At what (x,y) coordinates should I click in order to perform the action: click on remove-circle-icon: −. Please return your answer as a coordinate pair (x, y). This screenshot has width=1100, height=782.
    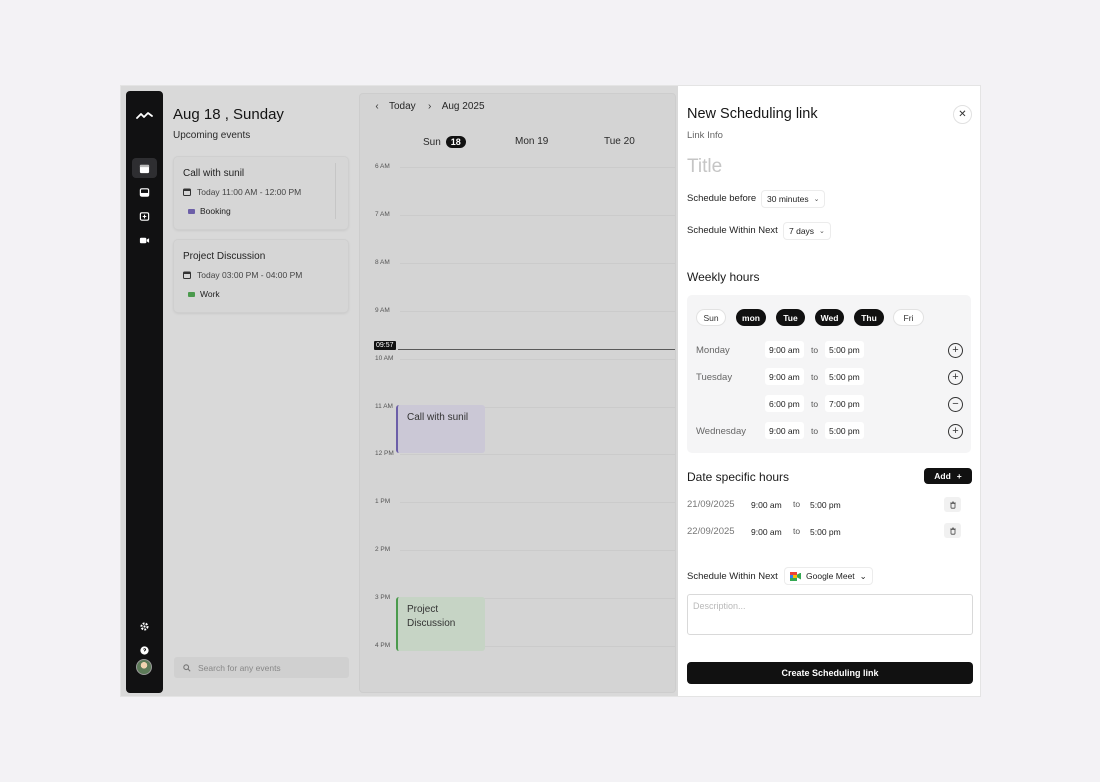
    Looking at the image, I should click on (955, 404).